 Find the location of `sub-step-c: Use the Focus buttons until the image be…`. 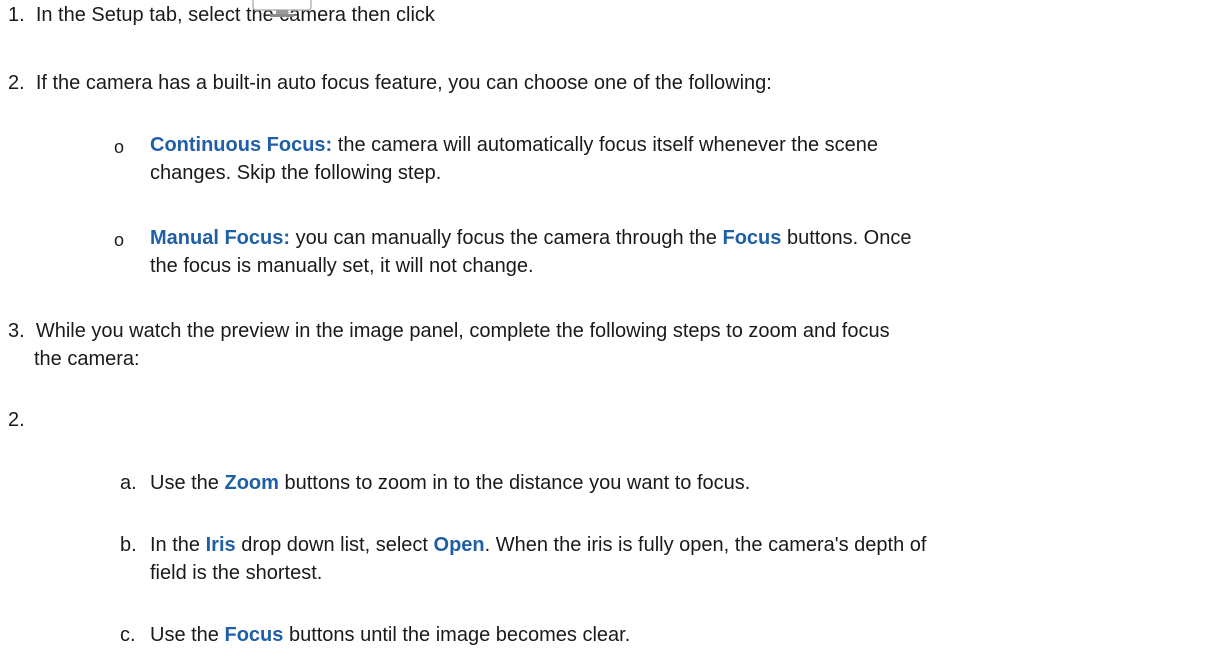

sub-step-c: Use the Focus buttons until the image be… is located at coordinates (390, 635).